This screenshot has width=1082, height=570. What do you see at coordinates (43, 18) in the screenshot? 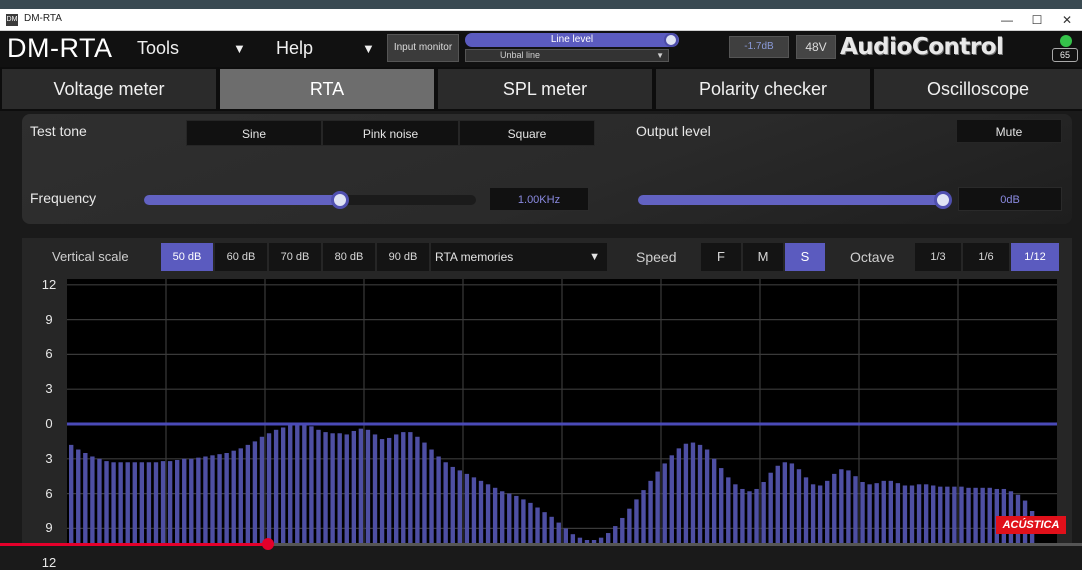
I see `window-title: DM-RTA` at bounding box center [43, 18].